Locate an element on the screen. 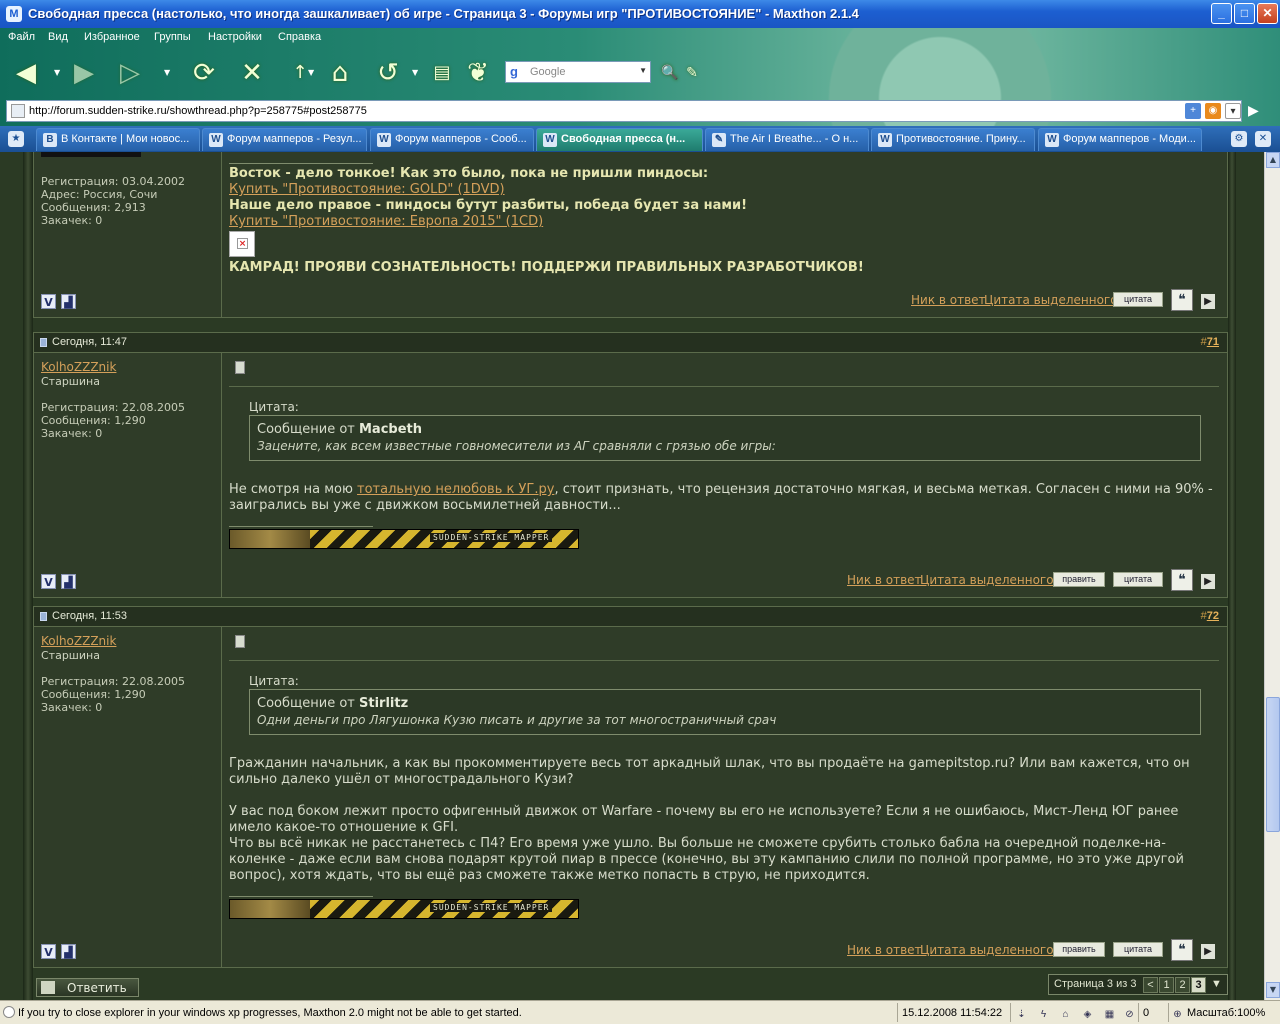 Image resolution: width=1280 pixels, height=1024 pixels. forward-alt-icon: ▷ is located at coordinates (130, 73).